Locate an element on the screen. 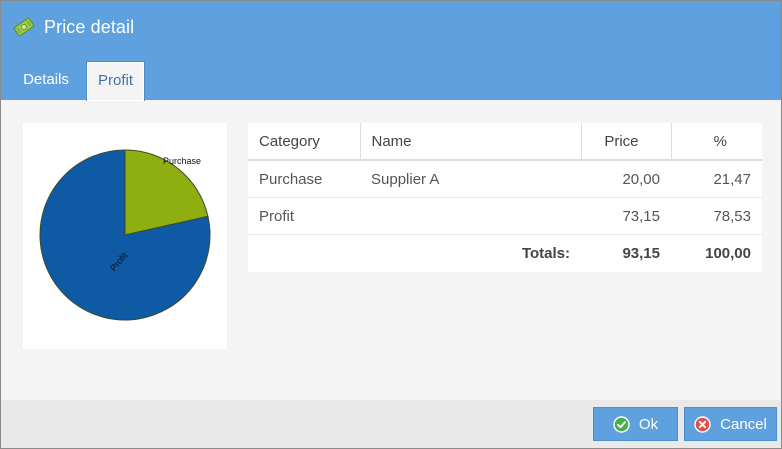 This screenshot has width=782, height=449. table-header-row: Category Name Price % is located at coordinates (505, 142).